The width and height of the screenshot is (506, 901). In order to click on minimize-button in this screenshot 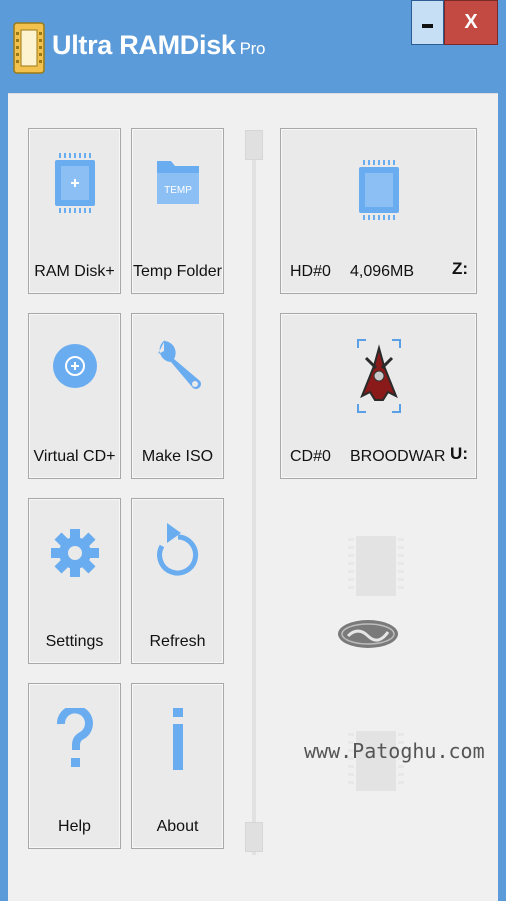, I will do `click(427, 22)`.